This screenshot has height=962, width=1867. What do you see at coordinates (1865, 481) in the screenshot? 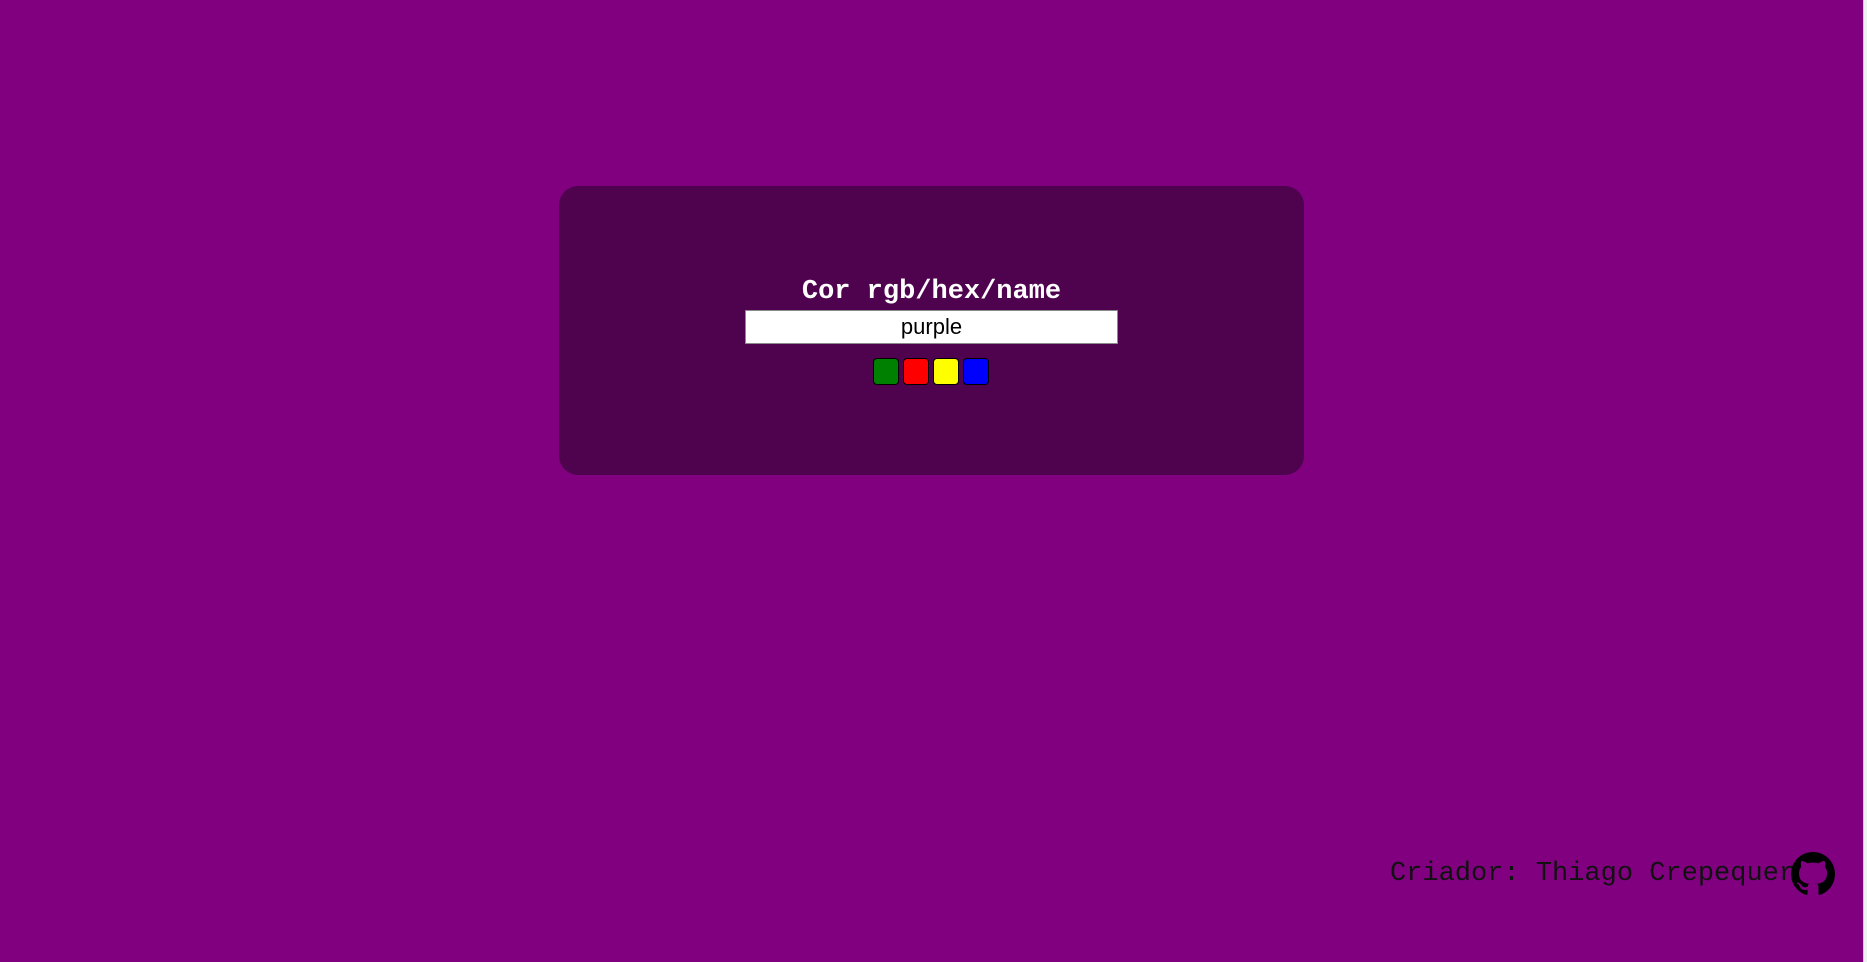
I see `vertical-scrollbar` at bounding box center [1865, 481].